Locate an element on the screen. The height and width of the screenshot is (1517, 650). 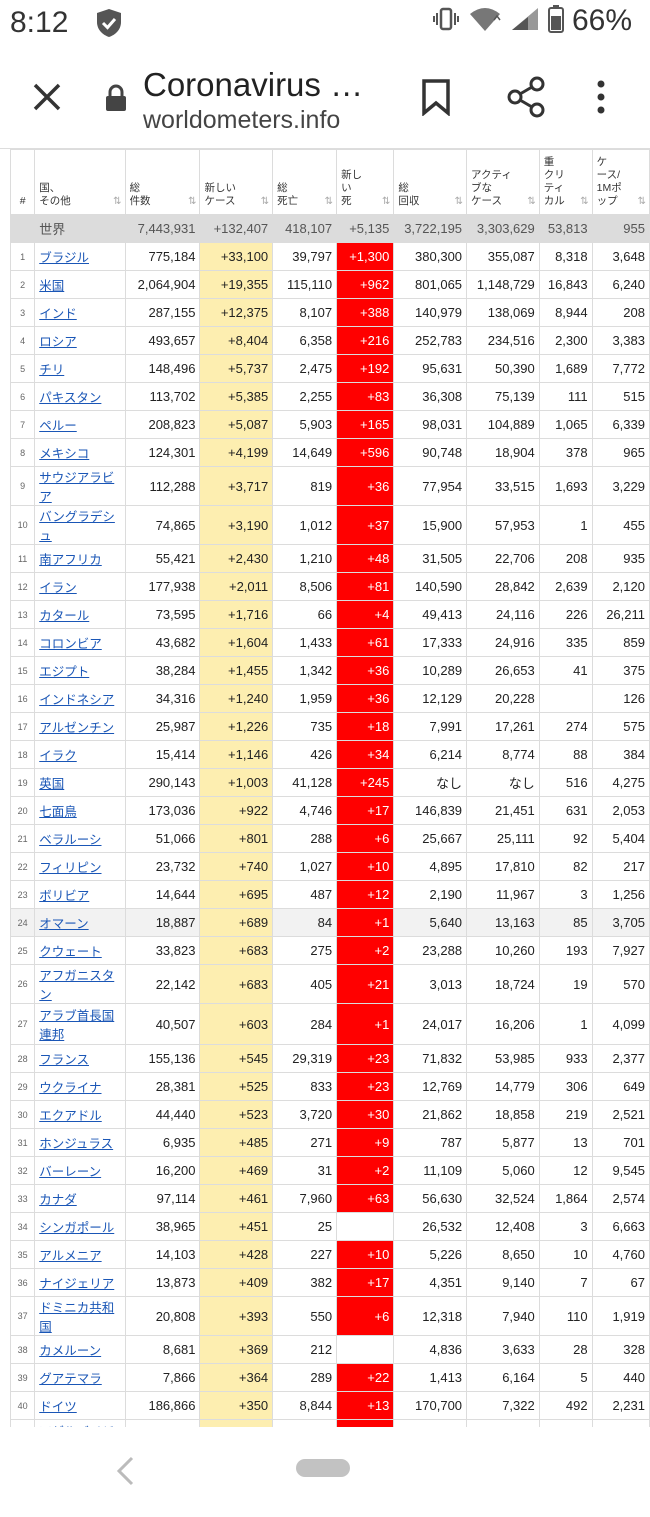
page-url: worldometers.info is located at coordinates (241, 120).